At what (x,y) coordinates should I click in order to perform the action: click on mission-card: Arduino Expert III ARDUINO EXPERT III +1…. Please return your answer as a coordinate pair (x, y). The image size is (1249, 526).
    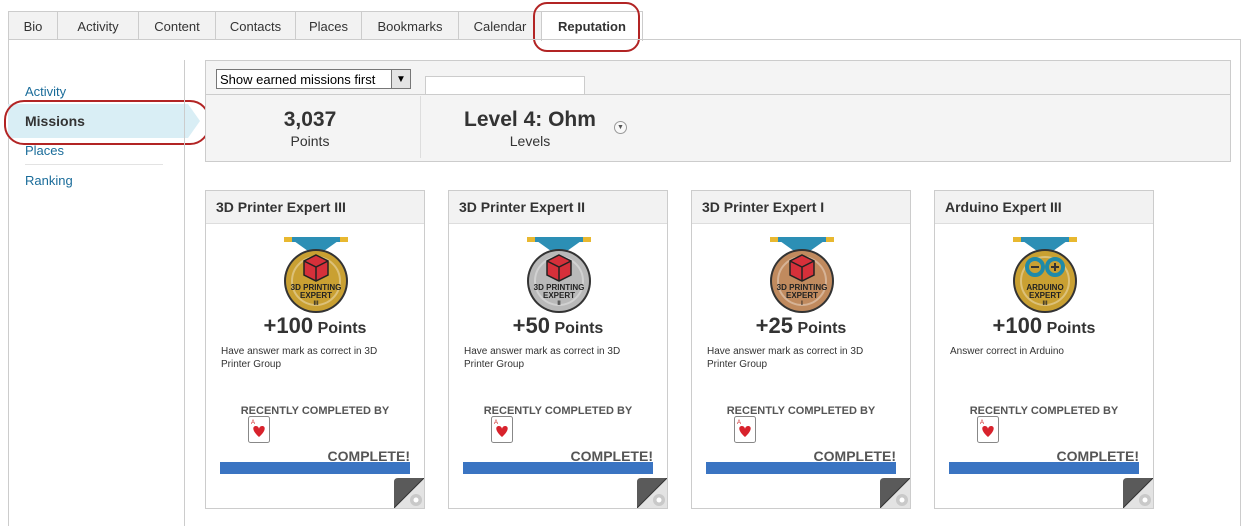
    Looking at the image, I should click on (1044, 349).